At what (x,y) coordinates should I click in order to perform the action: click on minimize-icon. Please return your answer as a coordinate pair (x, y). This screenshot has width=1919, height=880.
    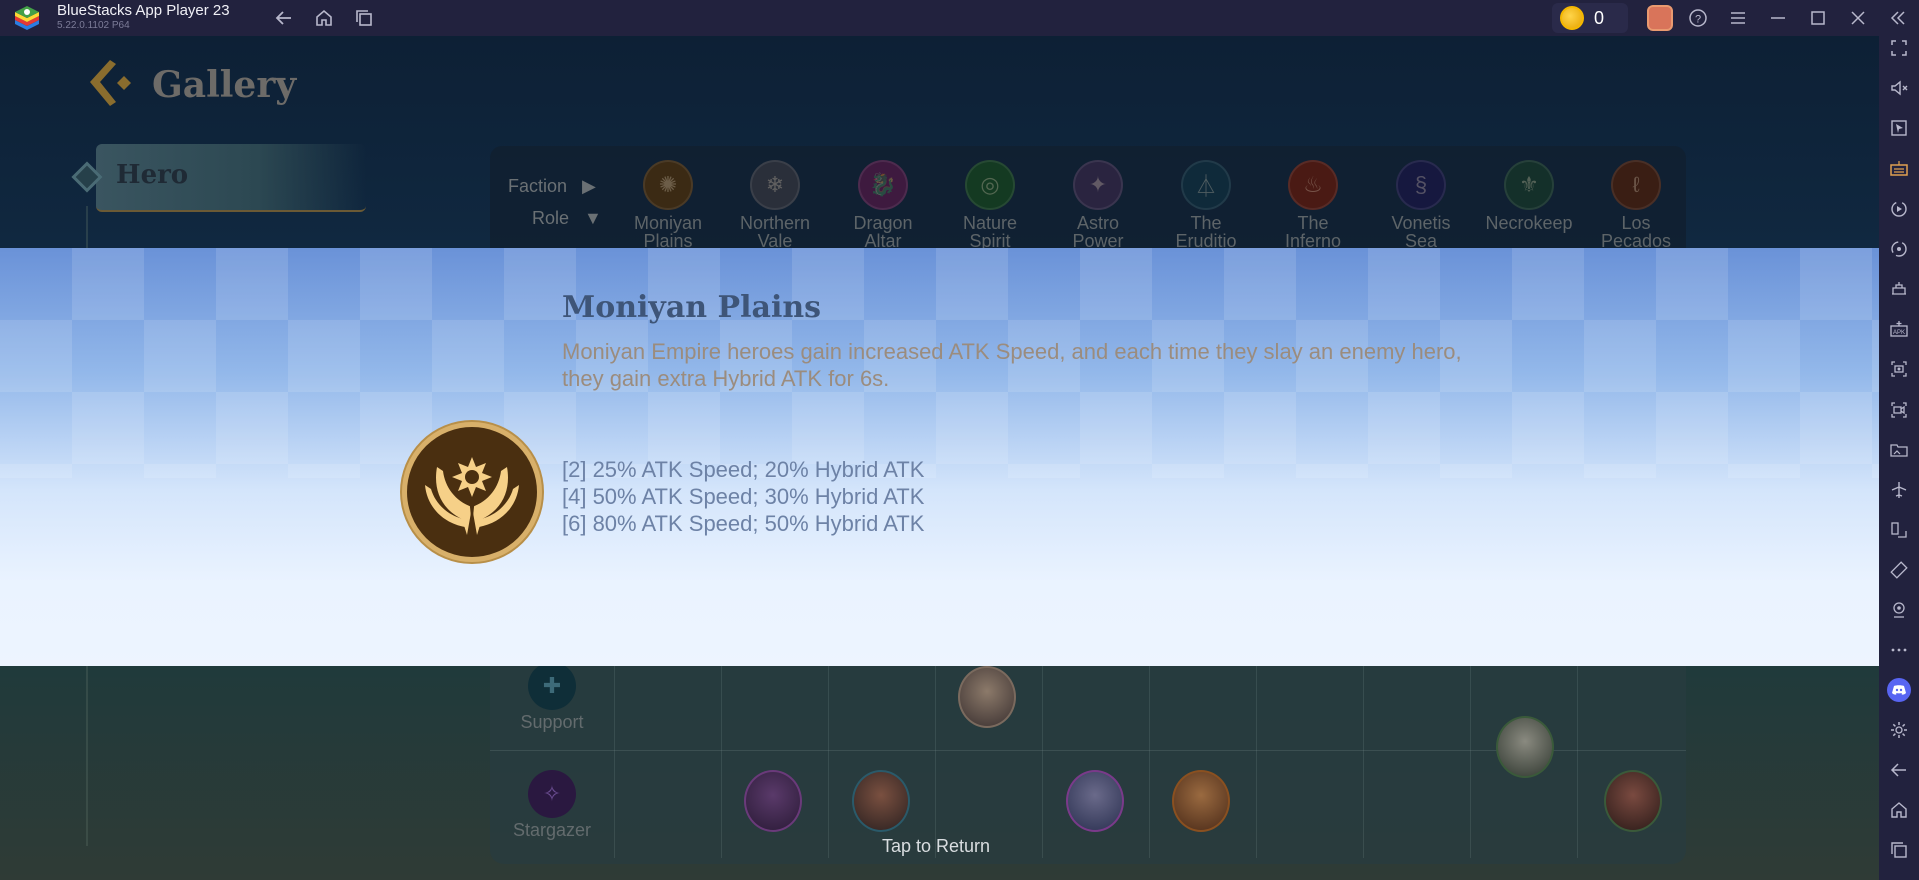
    Looking at the image, I should click on (1778, 18).